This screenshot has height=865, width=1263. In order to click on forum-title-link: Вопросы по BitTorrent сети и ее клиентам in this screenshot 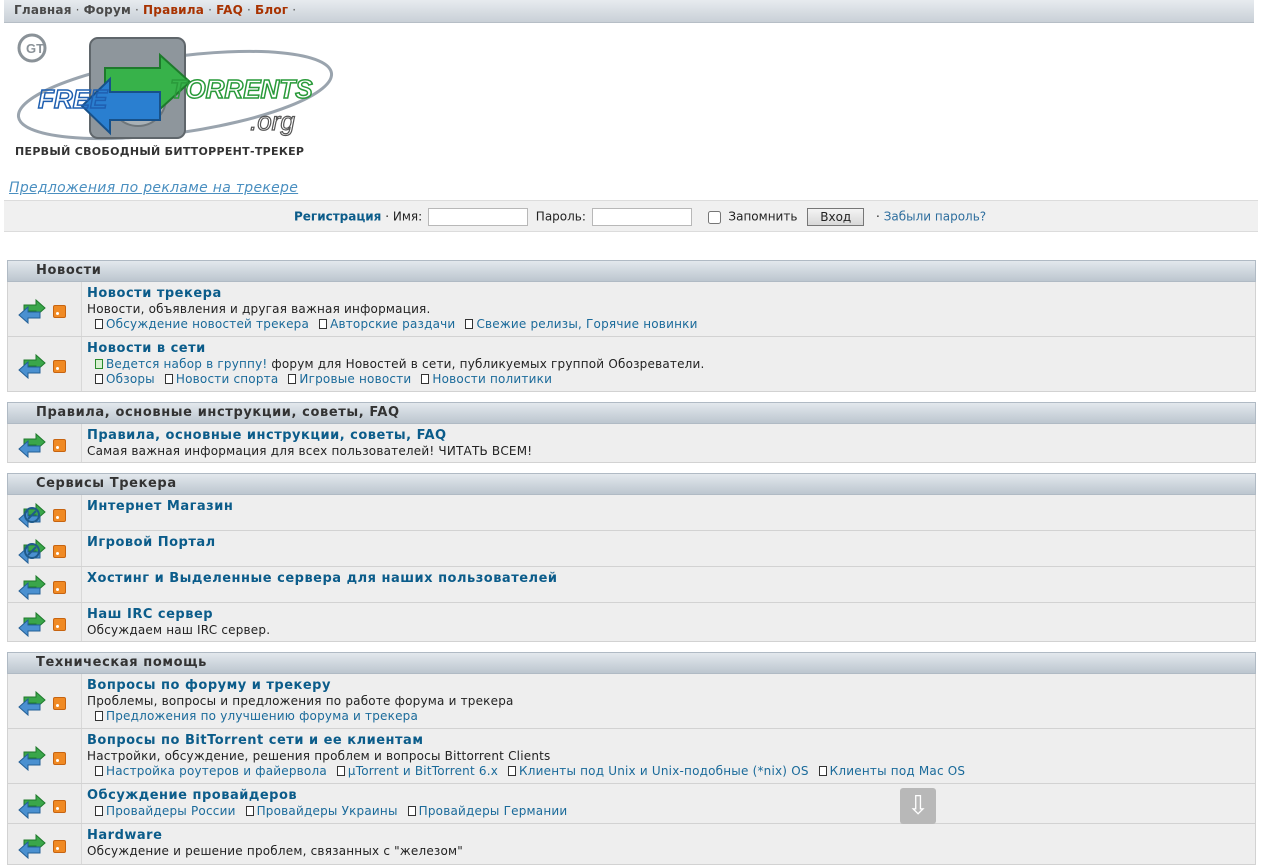, I will do `click(671, 741)`.